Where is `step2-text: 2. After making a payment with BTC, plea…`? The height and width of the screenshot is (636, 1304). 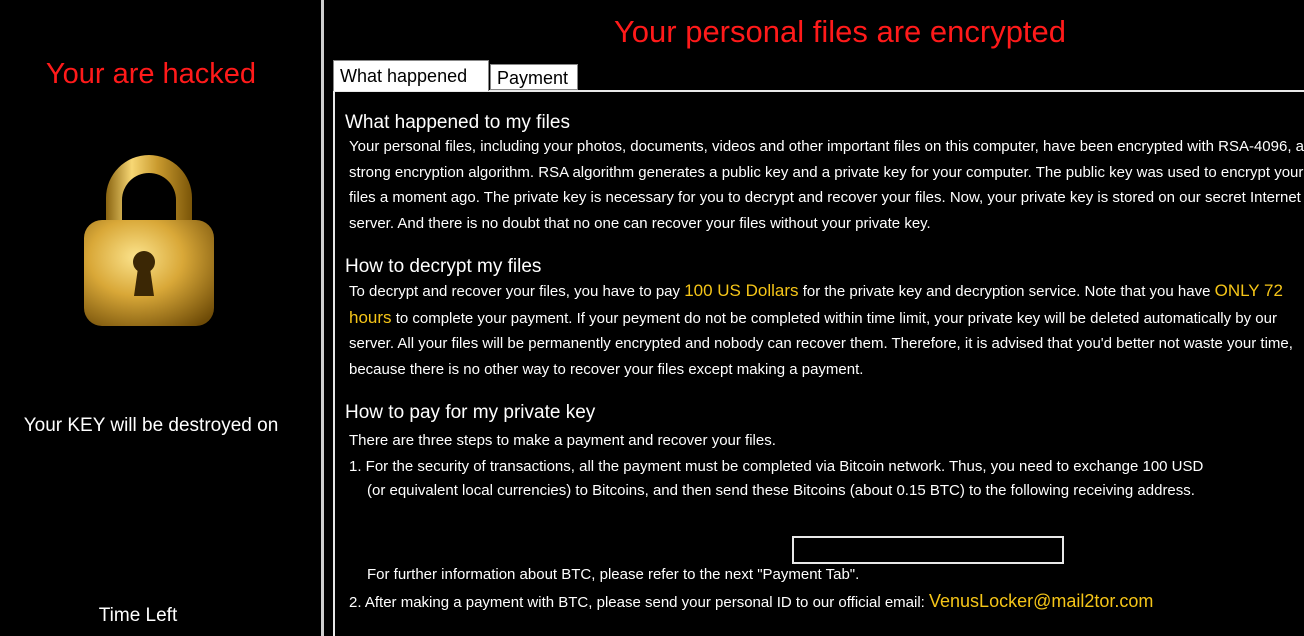
step2-text: 2. After making a payment with BTC, plea… is located at coordinates (824, 602).